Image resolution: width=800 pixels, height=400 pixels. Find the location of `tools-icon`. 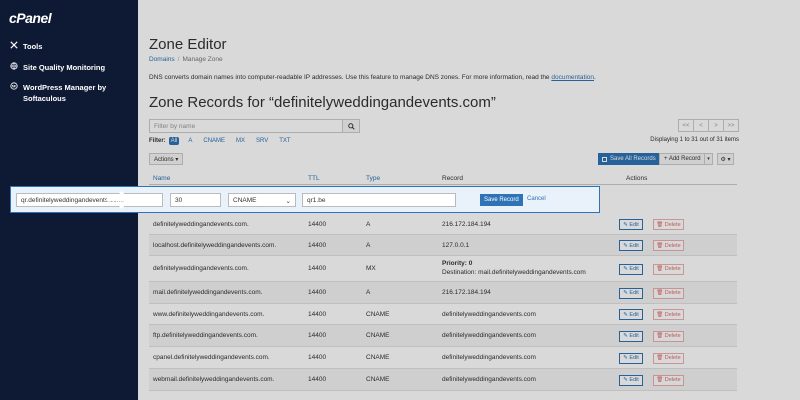

tools-icon is located at coordinates (14, 45).